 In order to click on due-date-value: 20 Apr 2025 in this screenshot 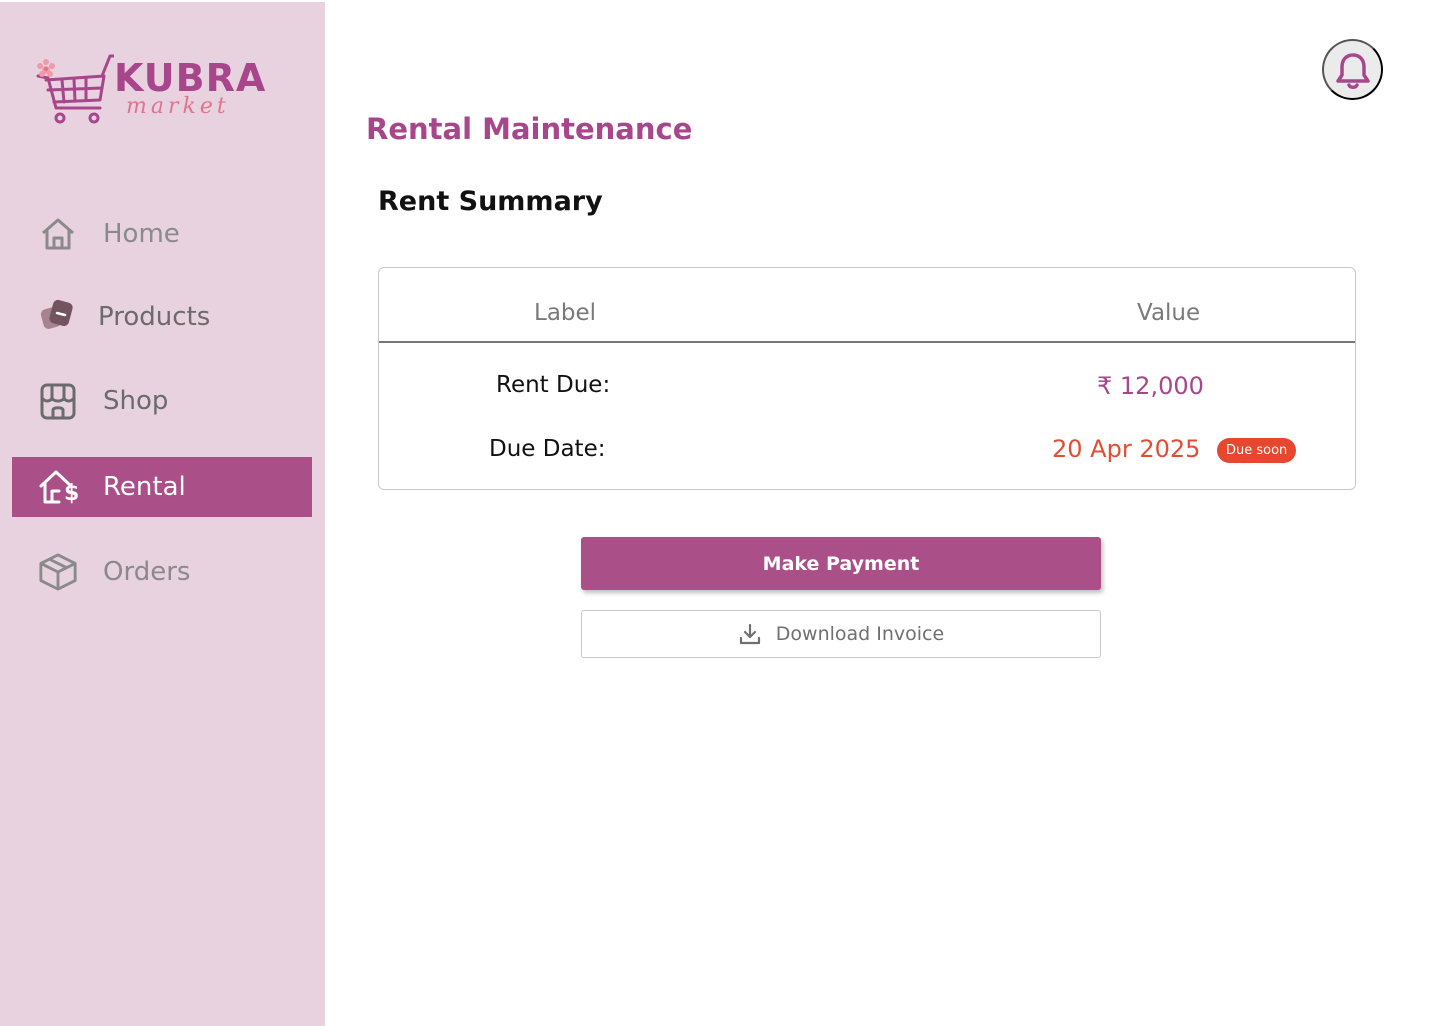, I will do `click(1126, 449)`.